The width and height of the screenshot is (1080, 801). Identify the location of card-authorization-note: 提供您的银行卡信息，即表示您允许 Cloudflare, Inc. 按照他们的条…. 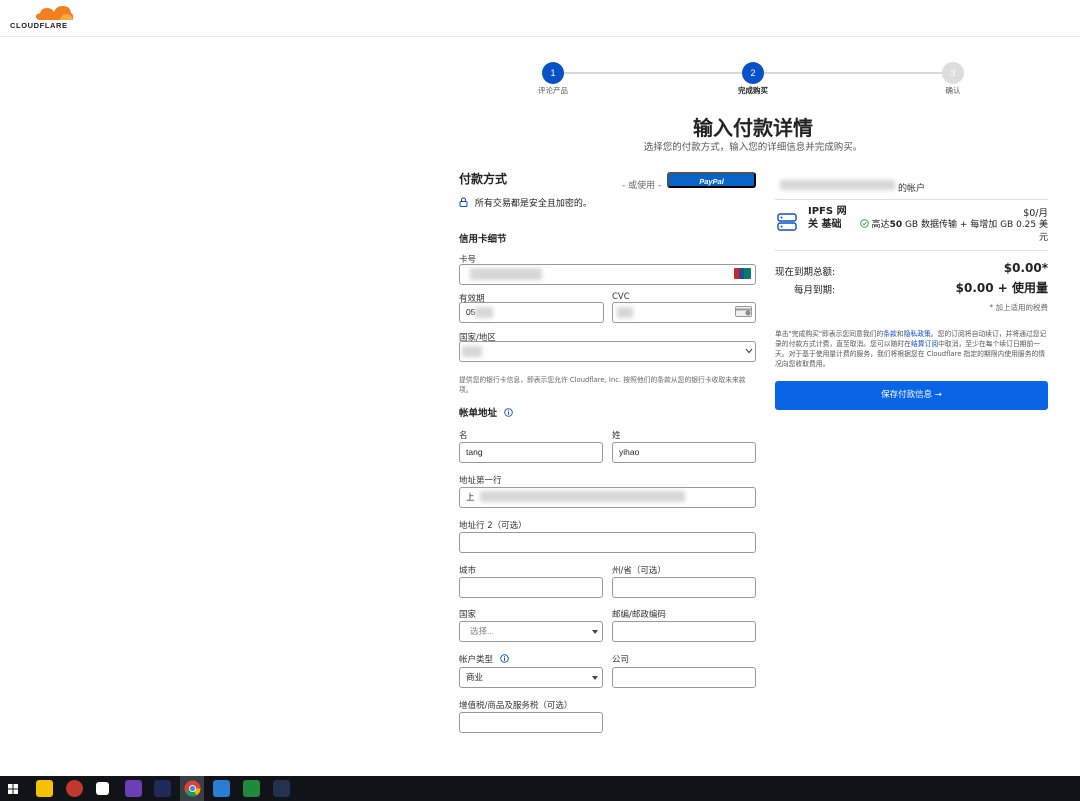
(602, 385).